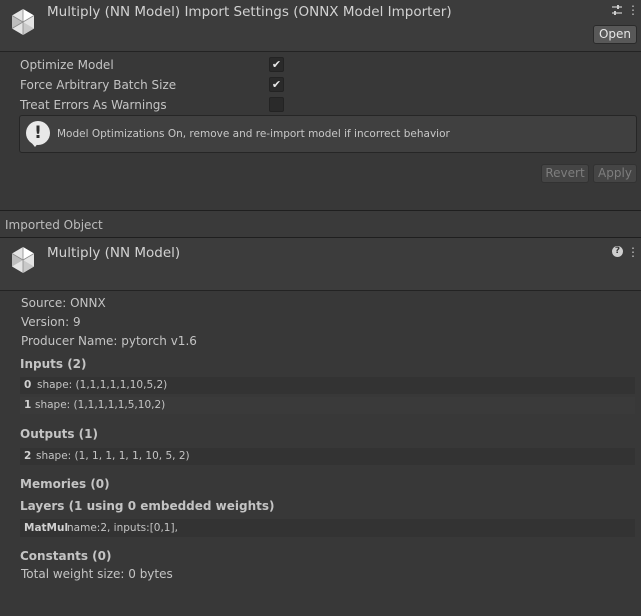 The image size is (641, 616). Describe the element at coordinates (46, 528) in the screenshot. I see `layer-type: MatMul` at that location.